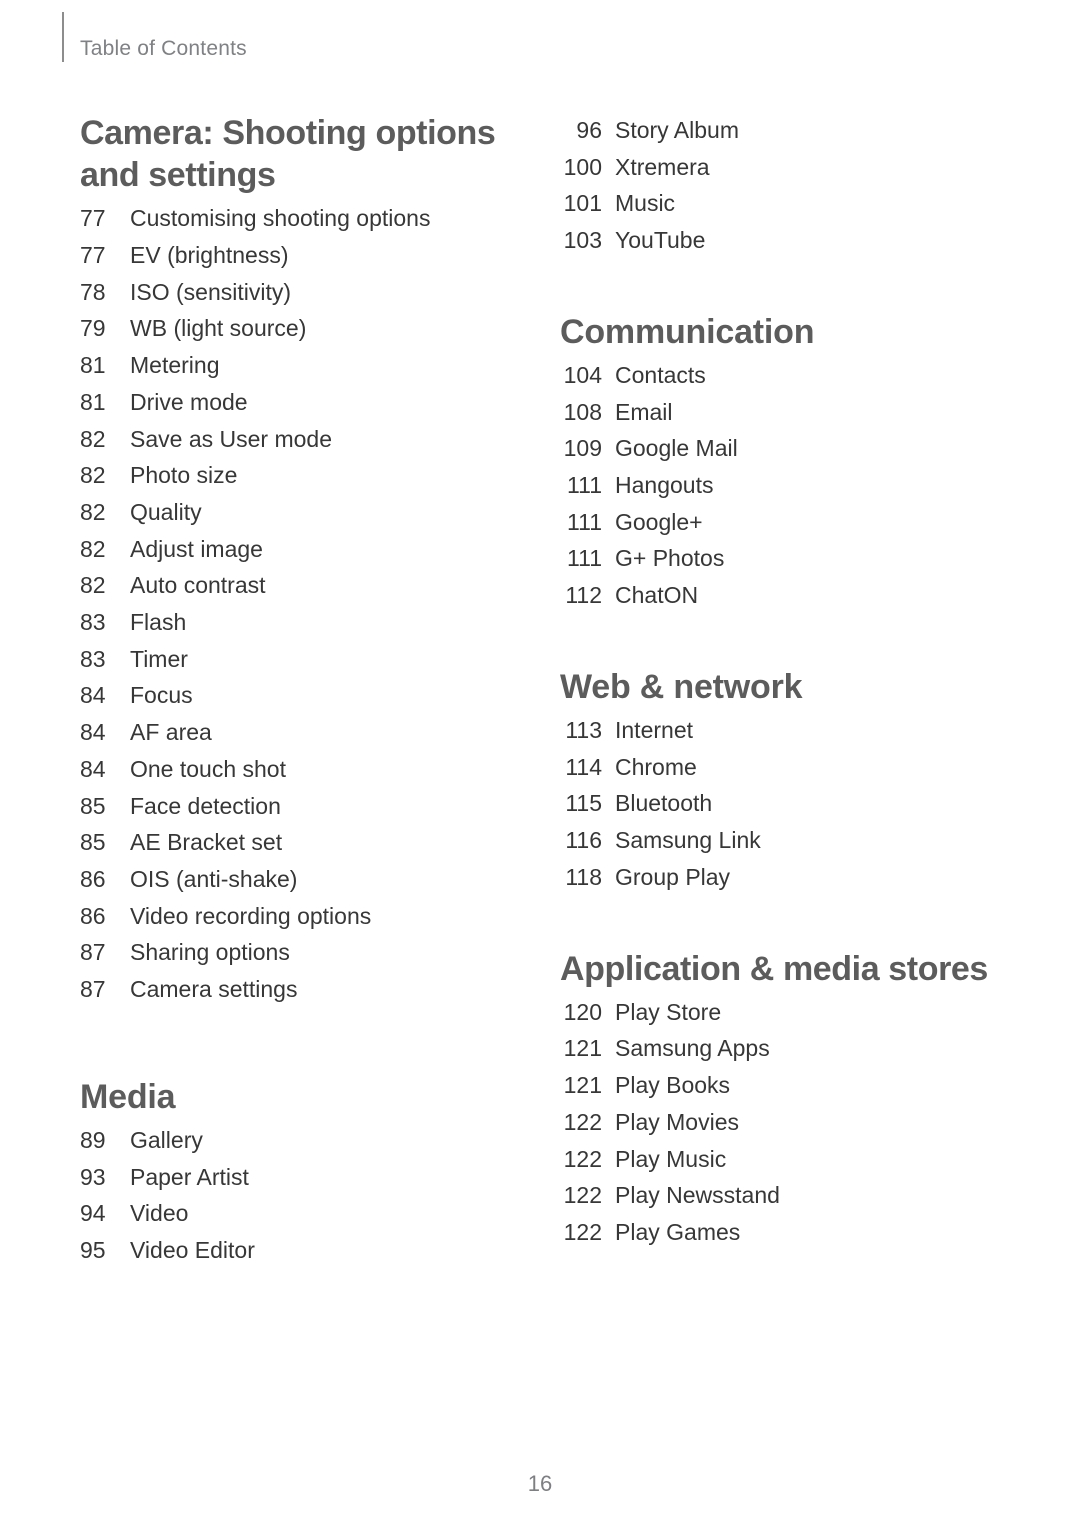  Describe the element at coordinates (290, 806) in the screenshot. I see `toc-entry: 85 Face detection` at that location.